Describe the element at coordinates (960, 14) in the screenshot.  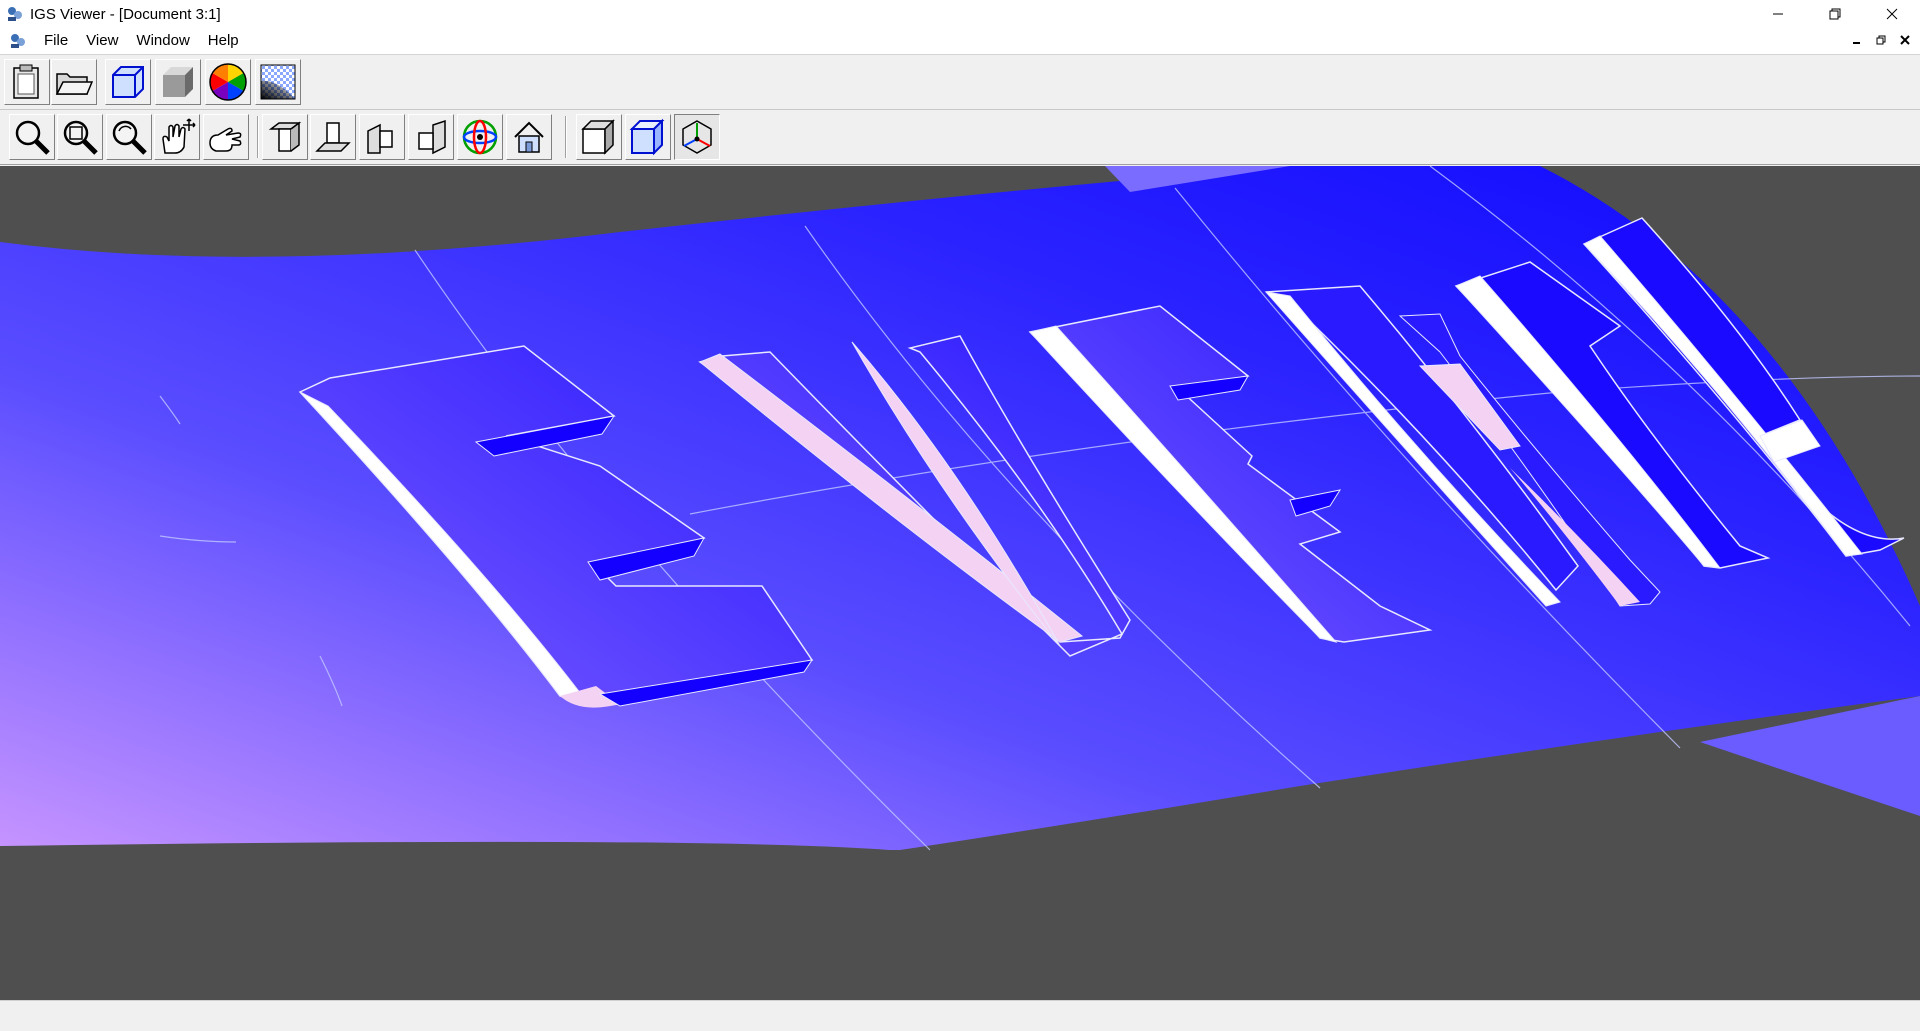
I see `title-bar: IGS Viewer - [Document 3:1]` at that location.